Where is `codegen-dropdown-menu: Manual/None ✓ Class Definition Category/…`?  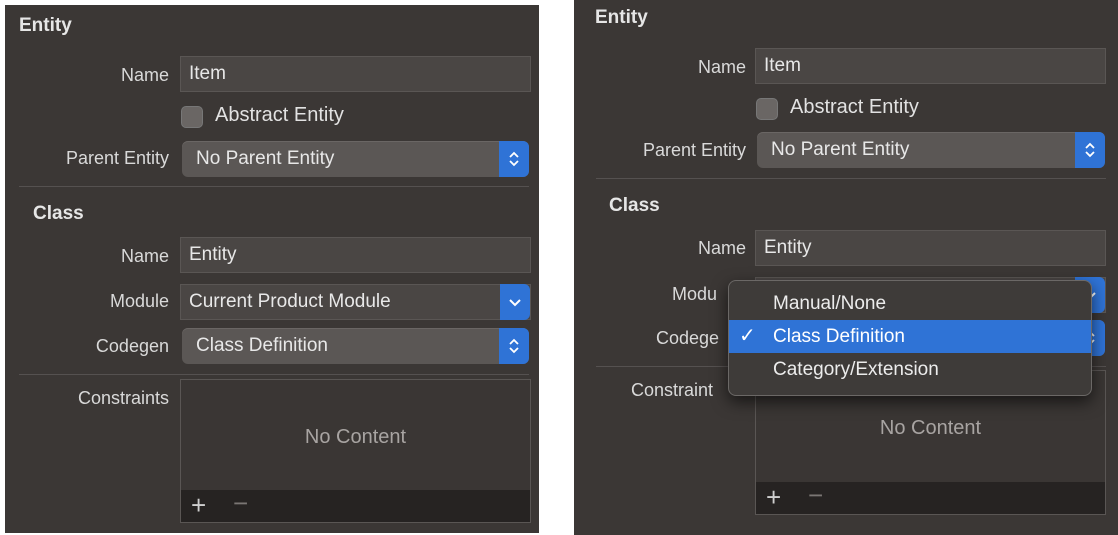 codegen-dropdown-menu: Manual/None ✓ Class Definition Category/… is located at coordinates (910, 338).